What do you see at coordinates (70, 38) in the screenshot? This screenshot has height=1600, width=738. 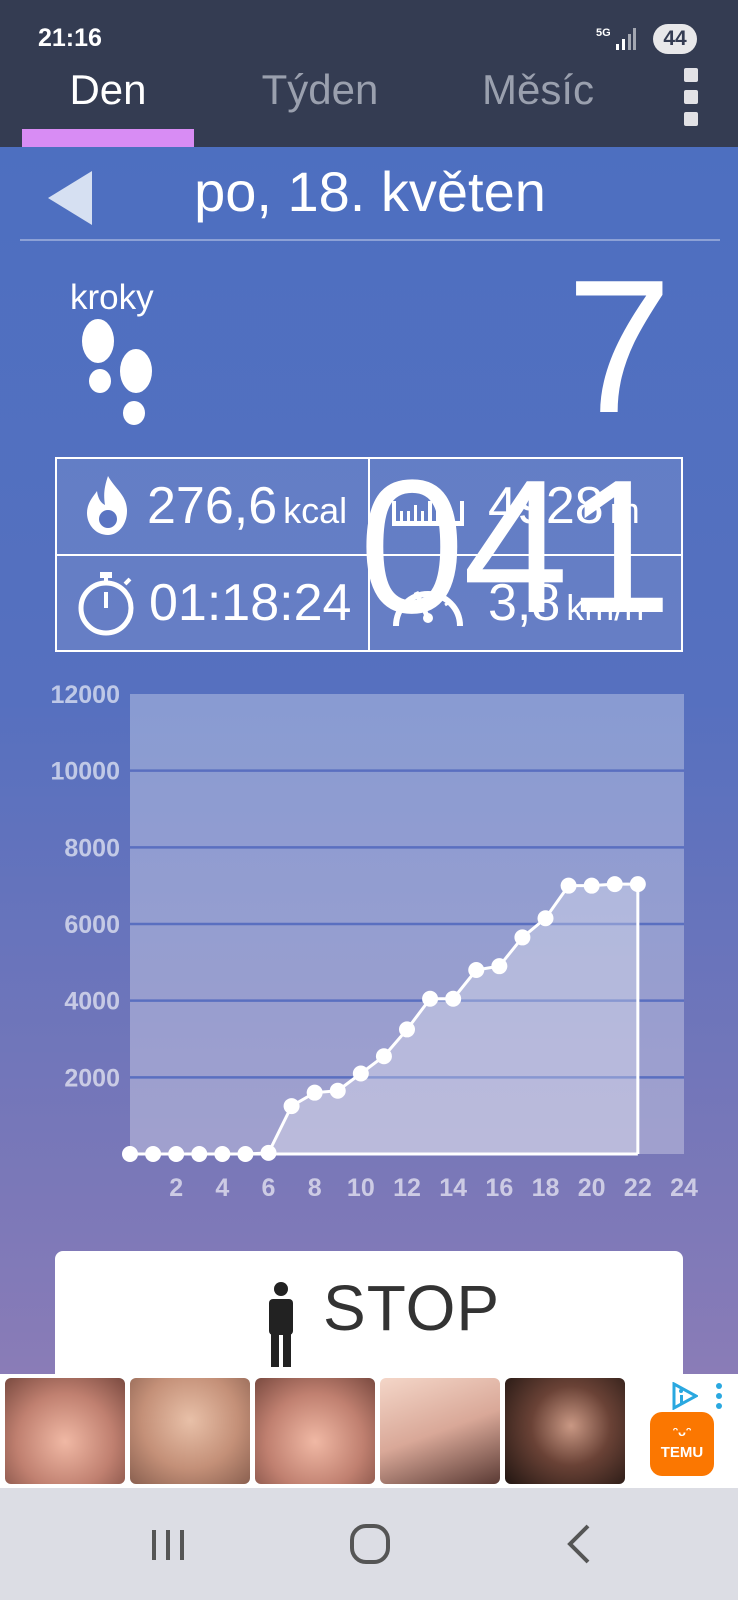 I see `status-time: 21:16` at bounding box center [70, 38].